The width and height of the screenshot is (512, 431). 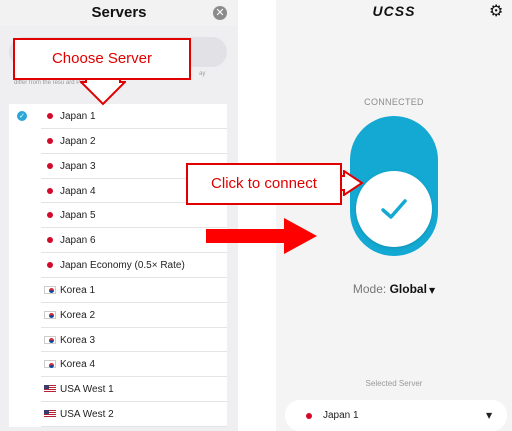 What do you see at coordinates (87, 390) in the screenshot?
I see `server-name: USA West 1` at bounding box center [87, 390].